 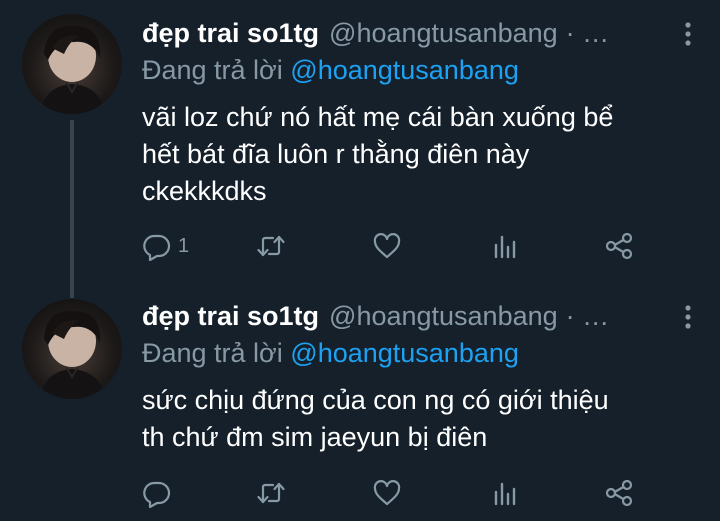 I want to click on tweet-text-line: hết bát đĩa luôn r thằng điên này, so click(x=336, y=154).